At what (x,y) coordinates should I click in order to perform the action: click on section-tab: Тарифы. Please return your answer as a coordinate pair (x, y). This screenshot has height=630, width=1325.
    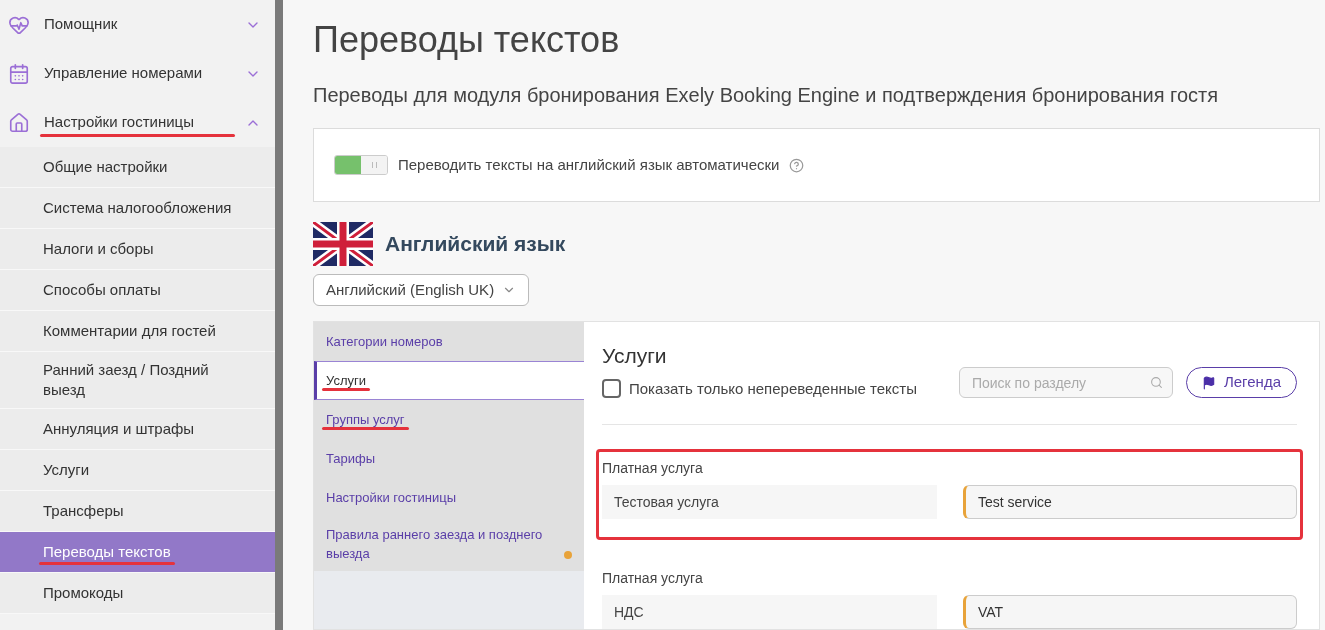
    Looking at the image, I should click on (449, 458).